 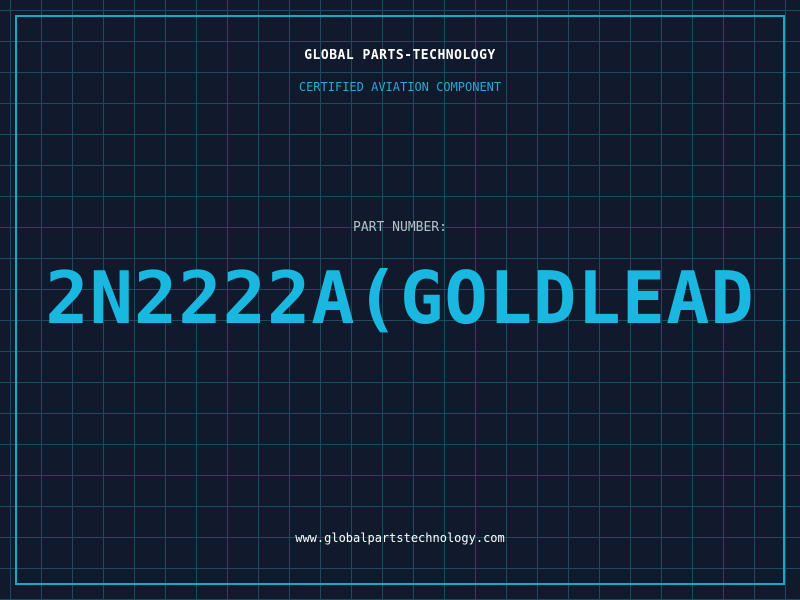 What do you see at coordinates (400, 87) in the screenshot?
I see `certification-tagline: CERTIFIED AVIATION COMPONENT` at bounding box center [400, 87].